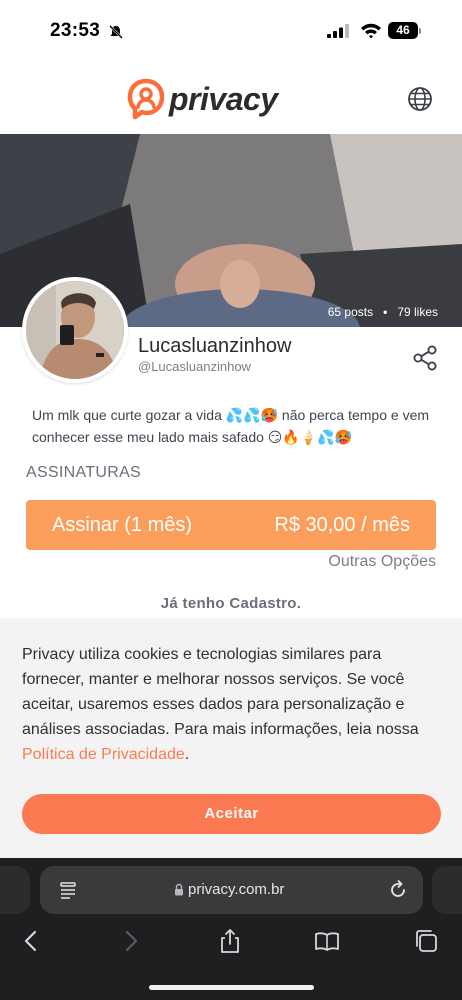 This screenshot has width=462, height=1000. I want to click on profile-handle: @Lucasluanzinhow, so click(194, 366).